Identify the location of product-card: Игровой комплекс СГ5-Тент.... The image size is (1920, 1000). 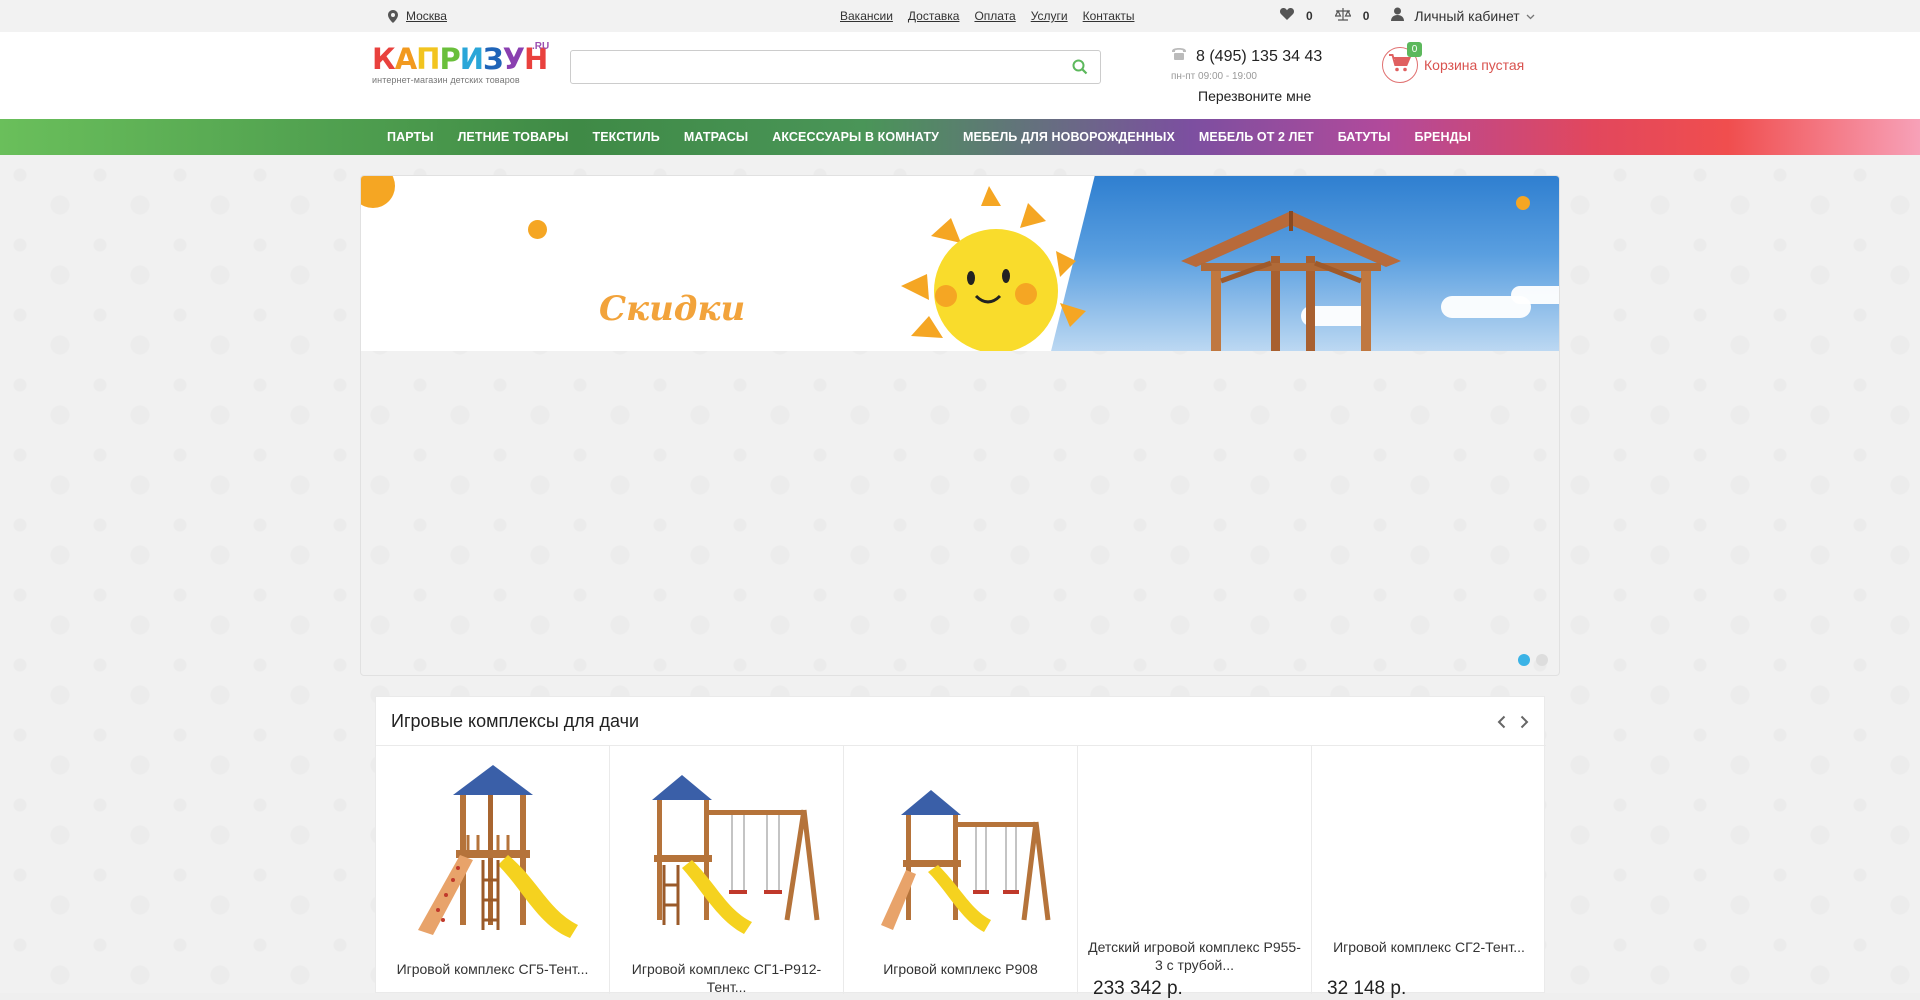
(493, 870).